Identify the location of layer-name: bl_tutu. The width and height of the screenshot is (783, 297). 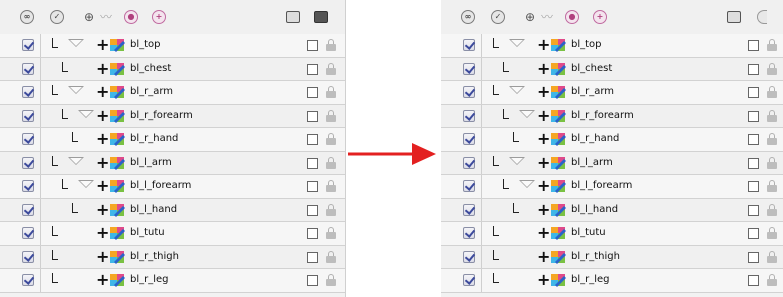
(588, 232).